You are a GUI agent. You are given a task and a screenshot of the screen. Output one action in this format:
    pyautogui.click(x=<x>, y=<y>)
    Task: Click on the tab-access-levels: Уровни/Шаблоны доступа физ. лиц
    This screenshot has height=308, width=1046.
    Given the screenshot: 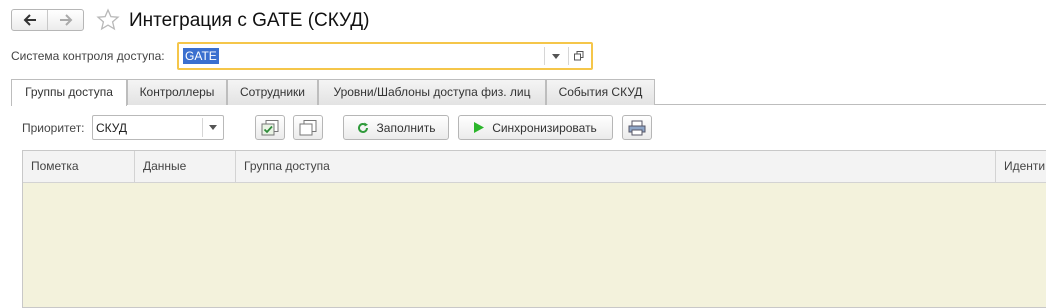 What is the action you would take?
    pyautogui.click(x=432, y=92)
    